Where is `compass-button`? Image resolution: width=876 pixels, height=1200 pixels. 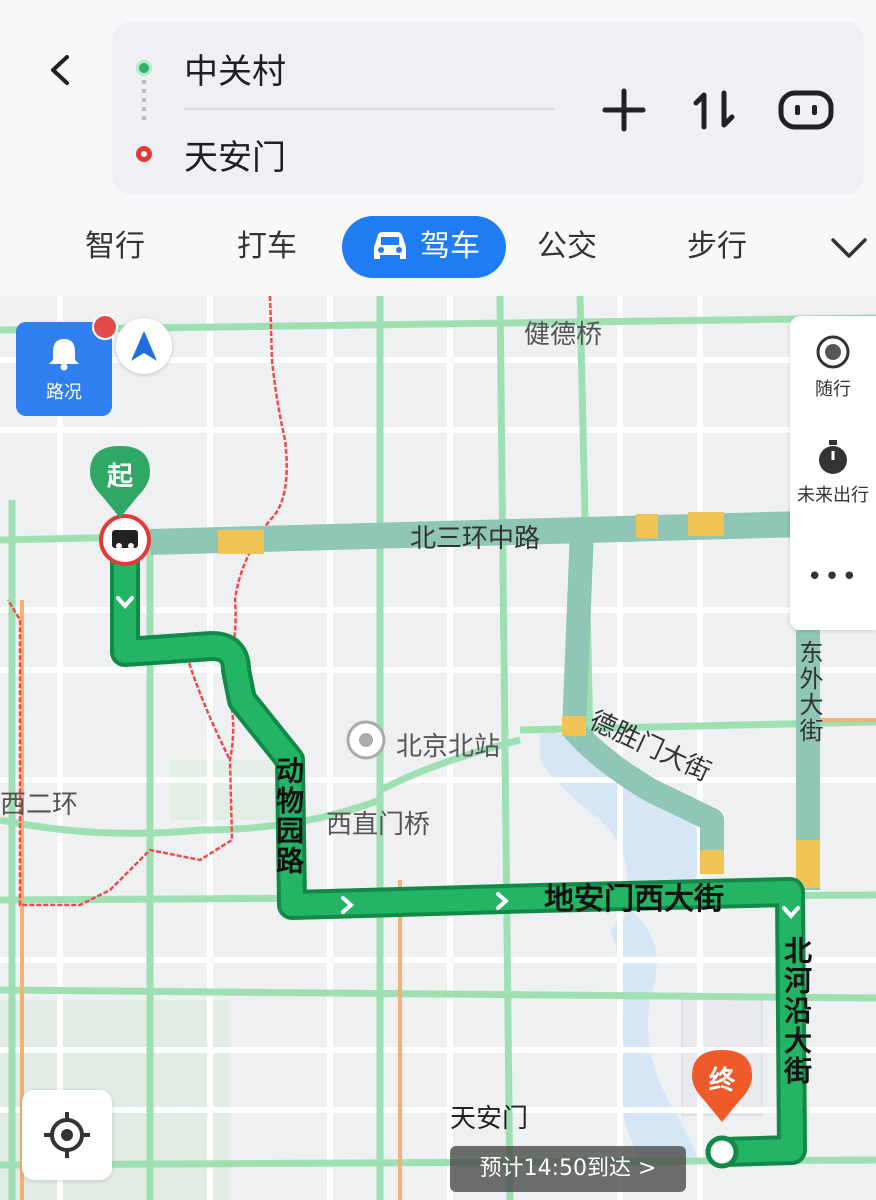
compass-button is located at coordinates (144, 346).